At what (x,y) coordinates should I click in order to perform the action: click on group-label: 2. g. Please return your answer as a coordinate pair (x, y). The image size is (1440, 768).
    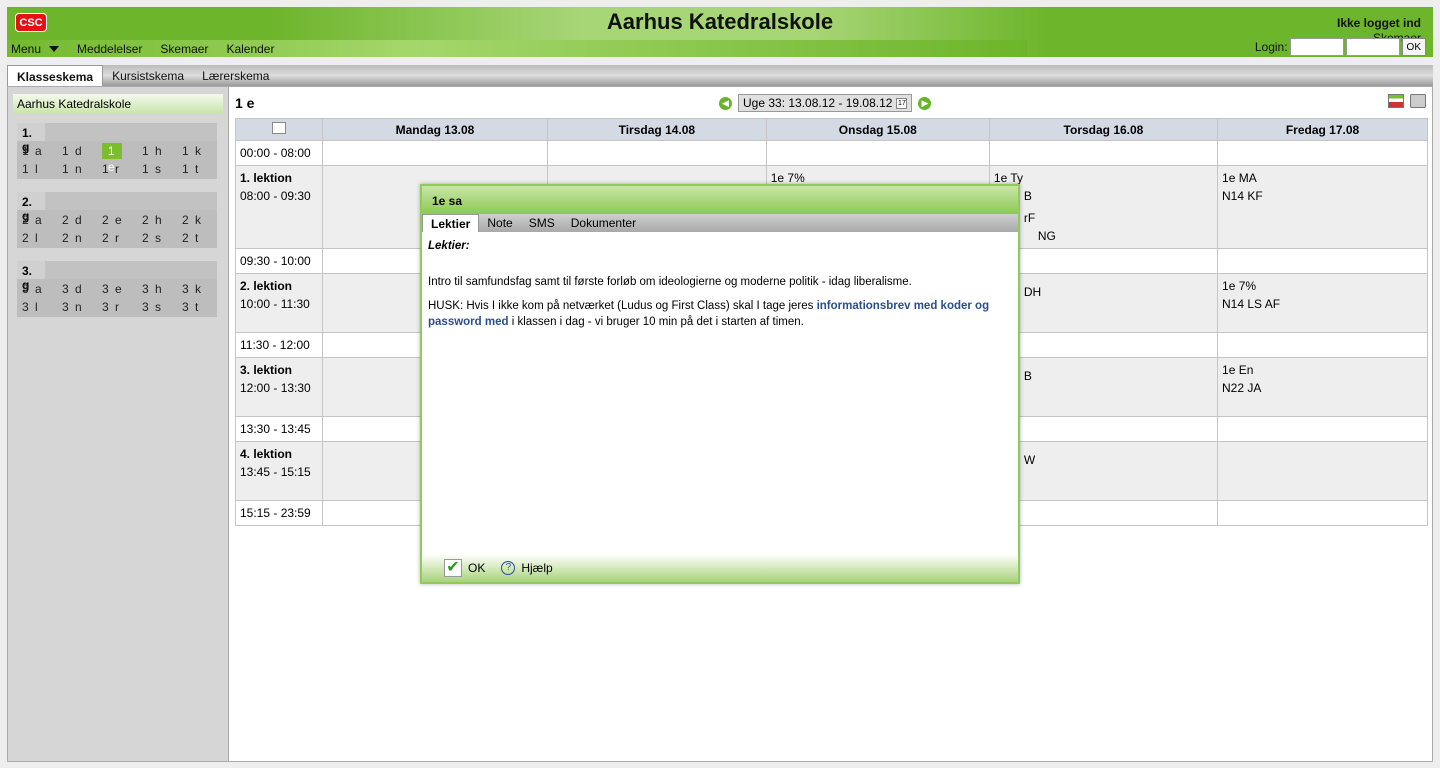
    Looking at the image, I should click on (31, 207).